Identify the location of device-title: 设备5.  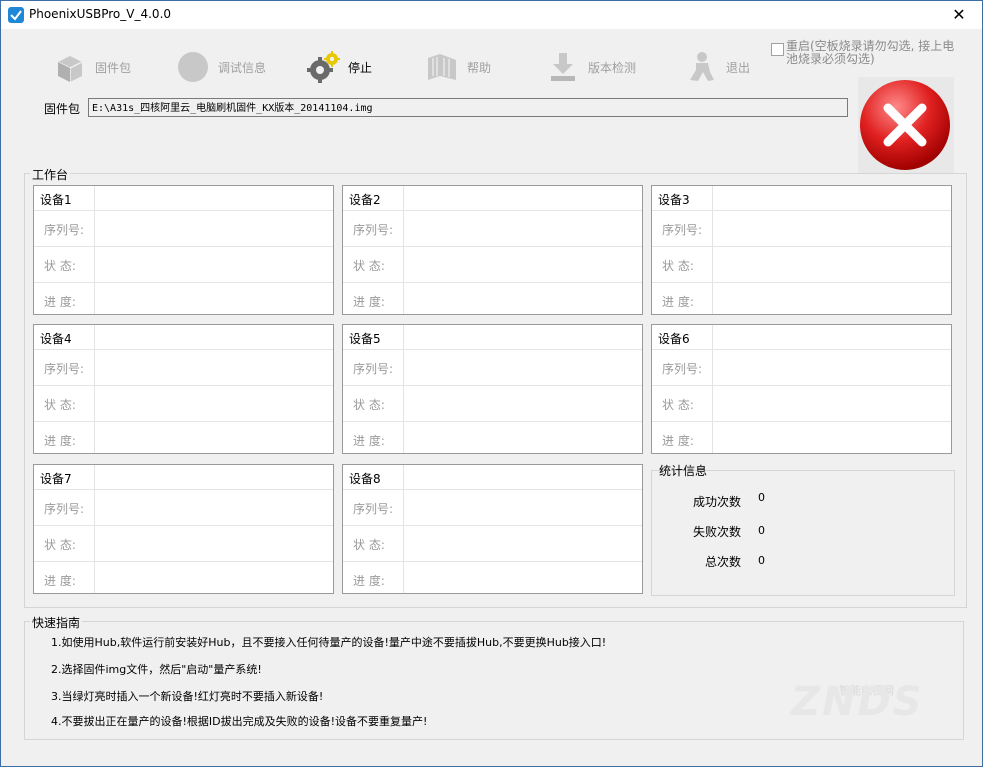
(365, 339).